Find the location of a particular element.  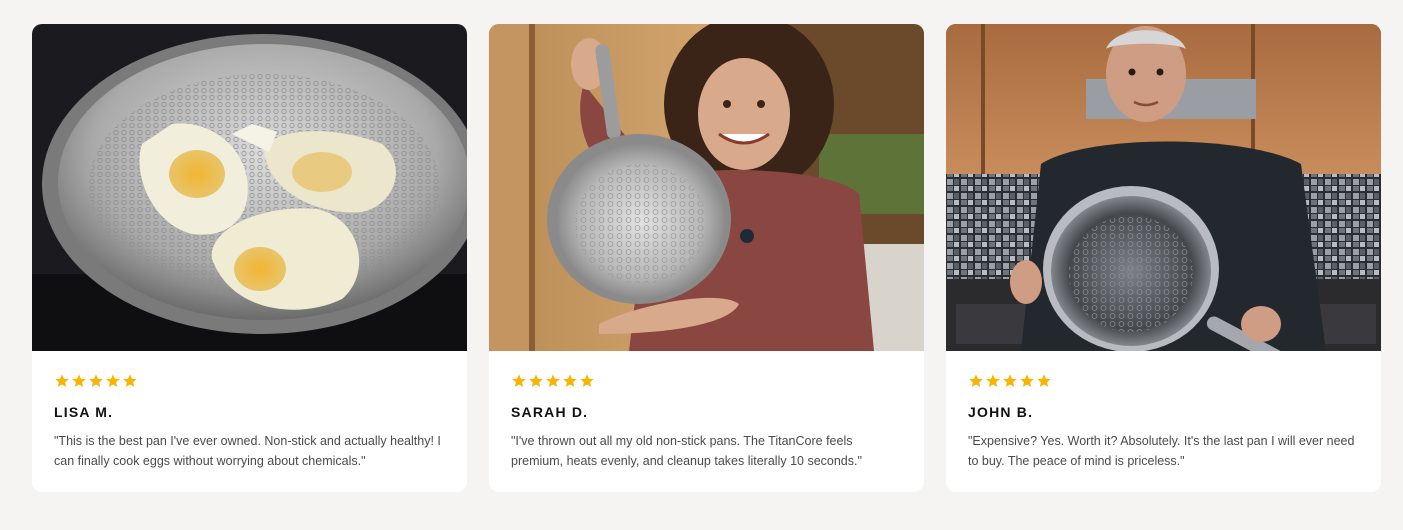

reviewer-name: LISA M. is located at coordinates (84, 412).